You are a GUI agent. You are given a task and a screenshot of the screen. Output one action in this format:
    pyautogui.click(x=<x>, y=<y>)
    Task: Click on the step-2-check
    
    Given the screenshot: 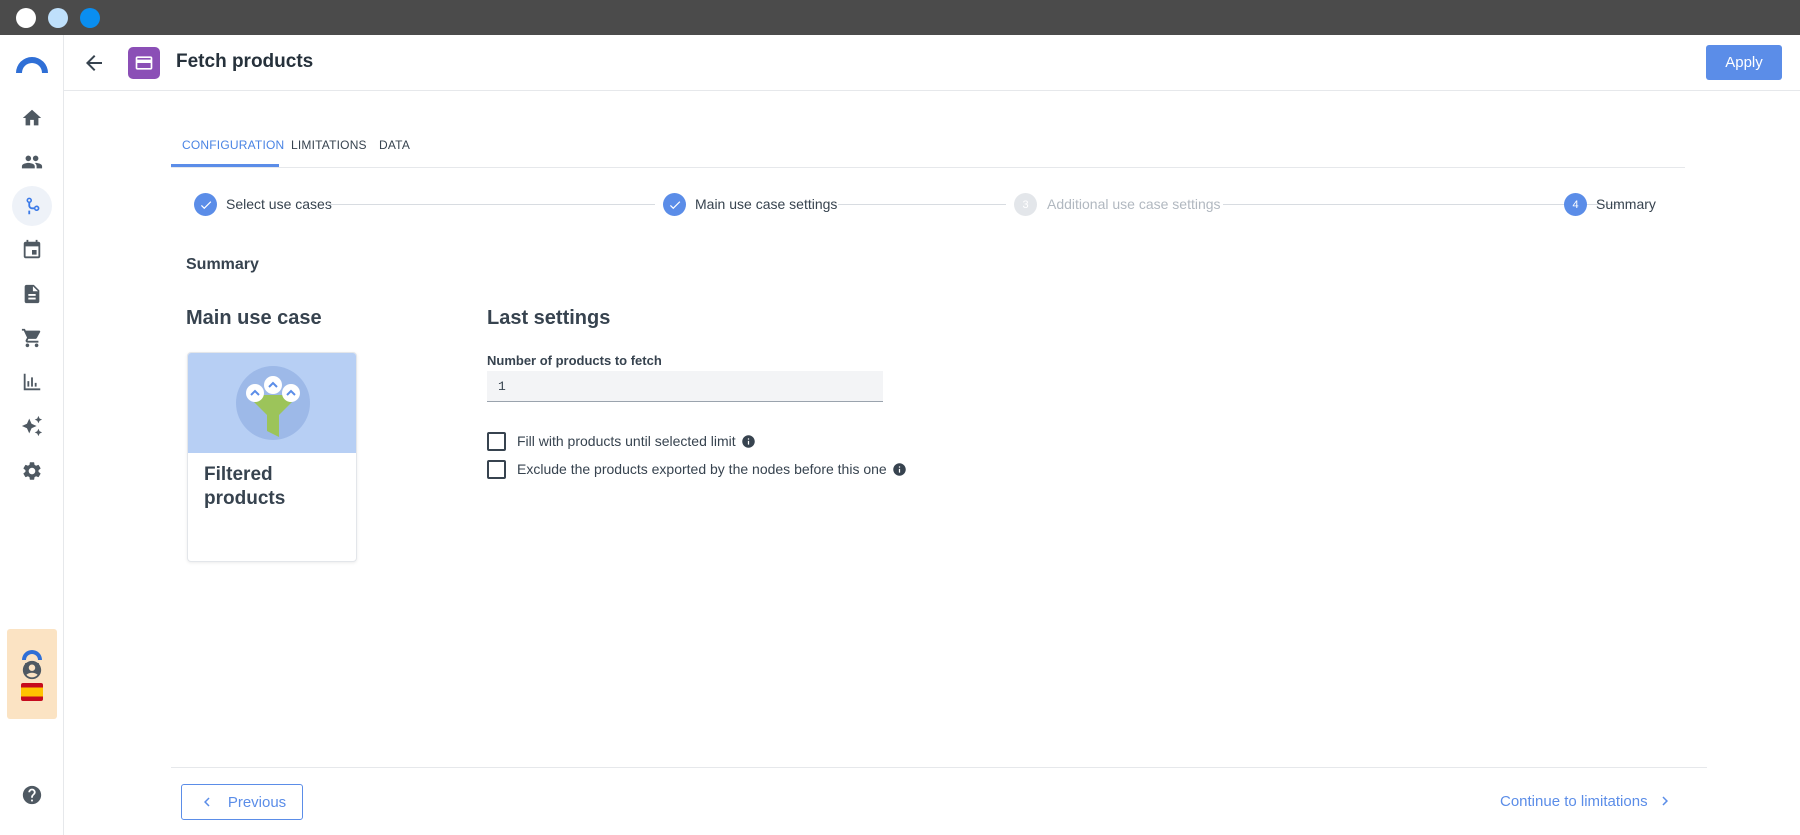 What is the action you would take?
    pyautogui.click(x=674, y=204)
    